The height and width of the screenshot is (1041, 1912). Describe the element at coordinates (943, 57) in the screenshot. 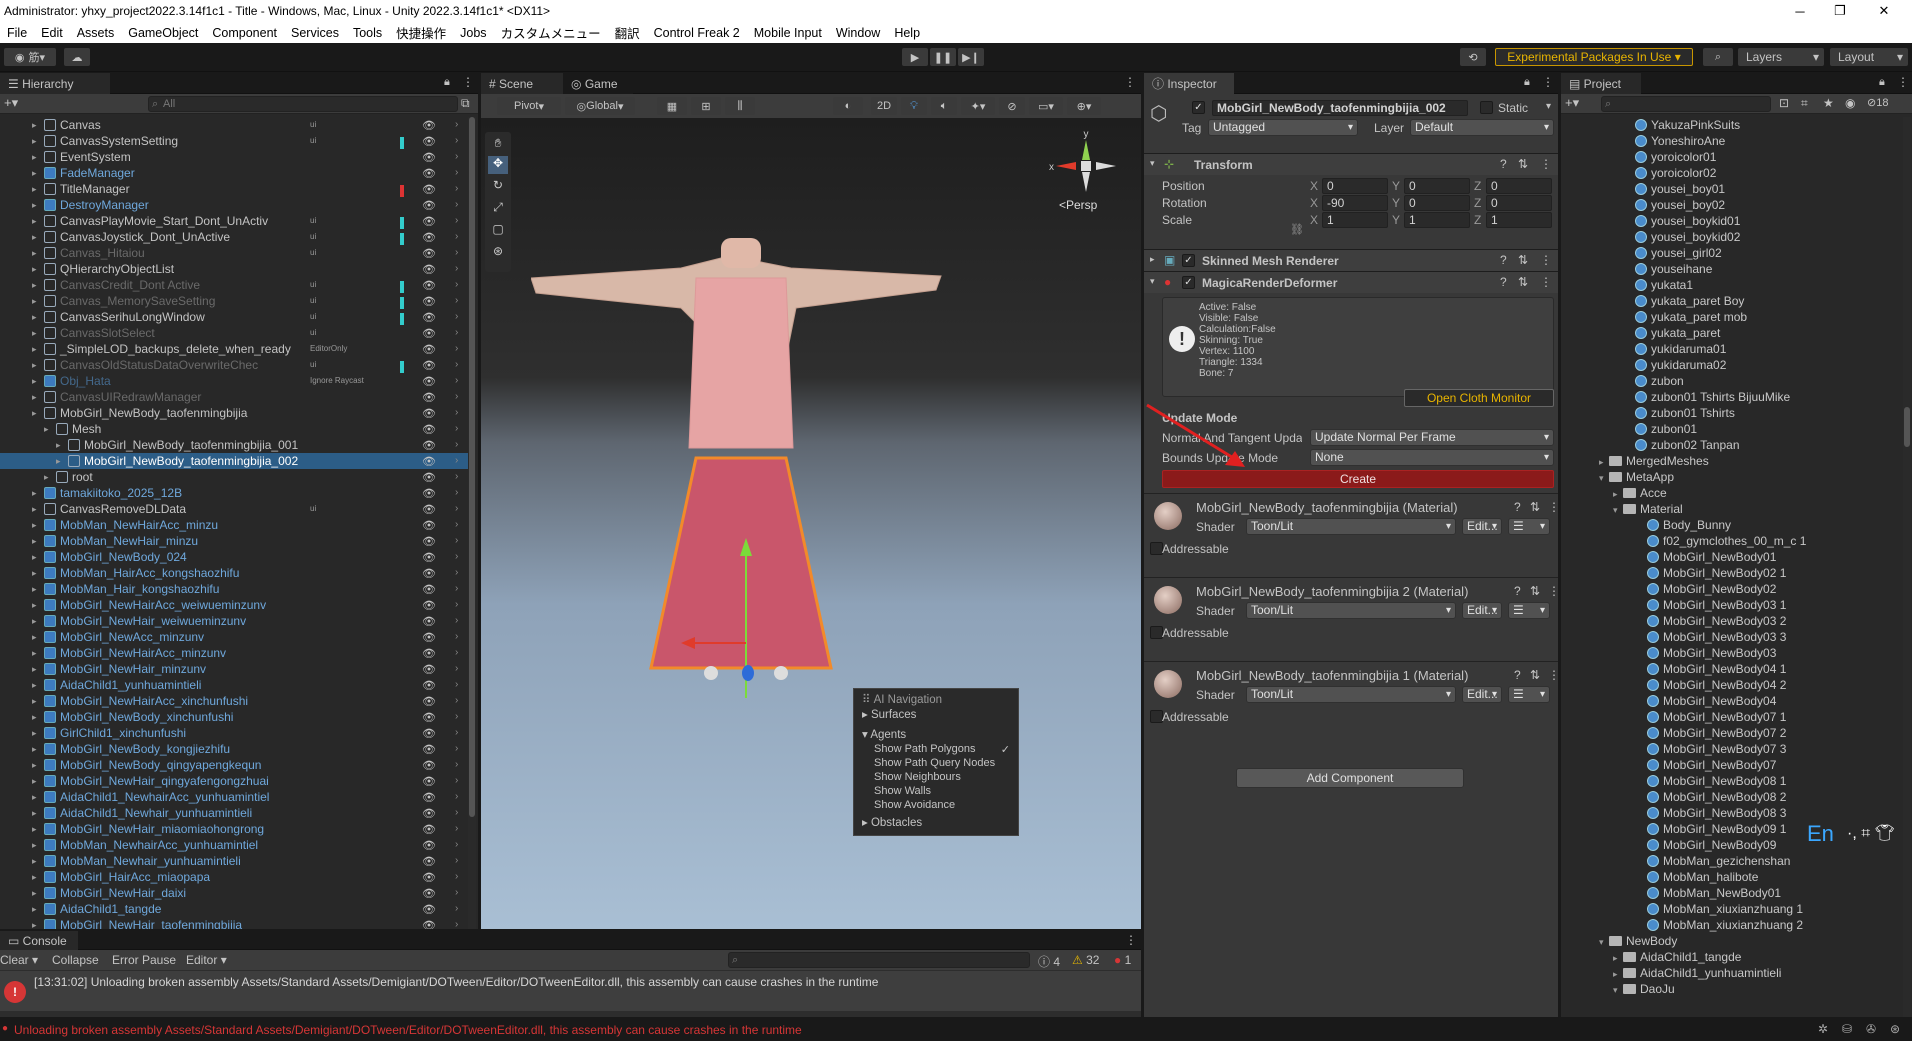

I see `pause-icon: ❚❚` at that location.